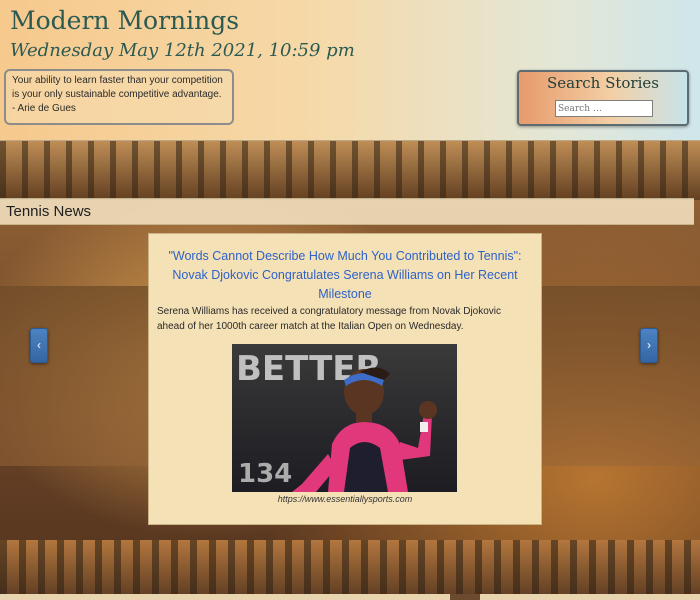 Image resolution: width=700 pixels, height=600 pixels. I want to click on chevron-left-icon: ‹, so click(39, 345).